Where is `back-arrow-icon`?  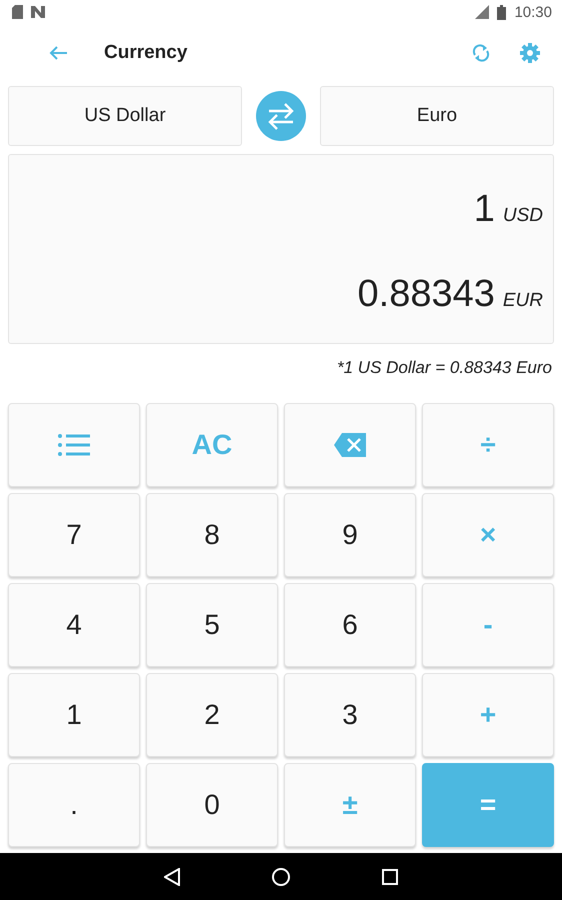 back-arrow-icon is located at coordinates (58, 53).